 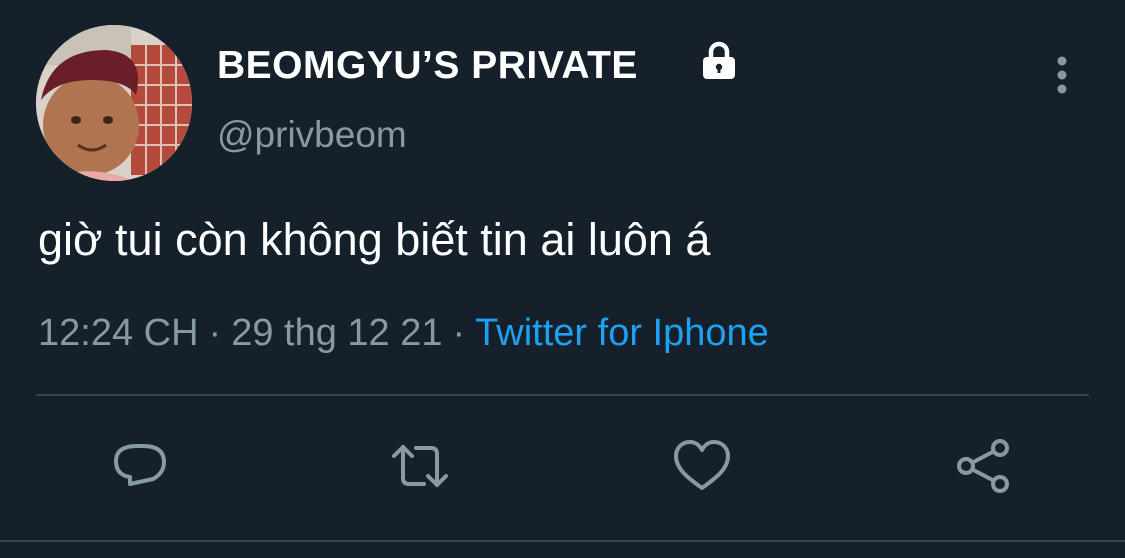 I want to click on retweet-icon, so click(x=420, y=466).